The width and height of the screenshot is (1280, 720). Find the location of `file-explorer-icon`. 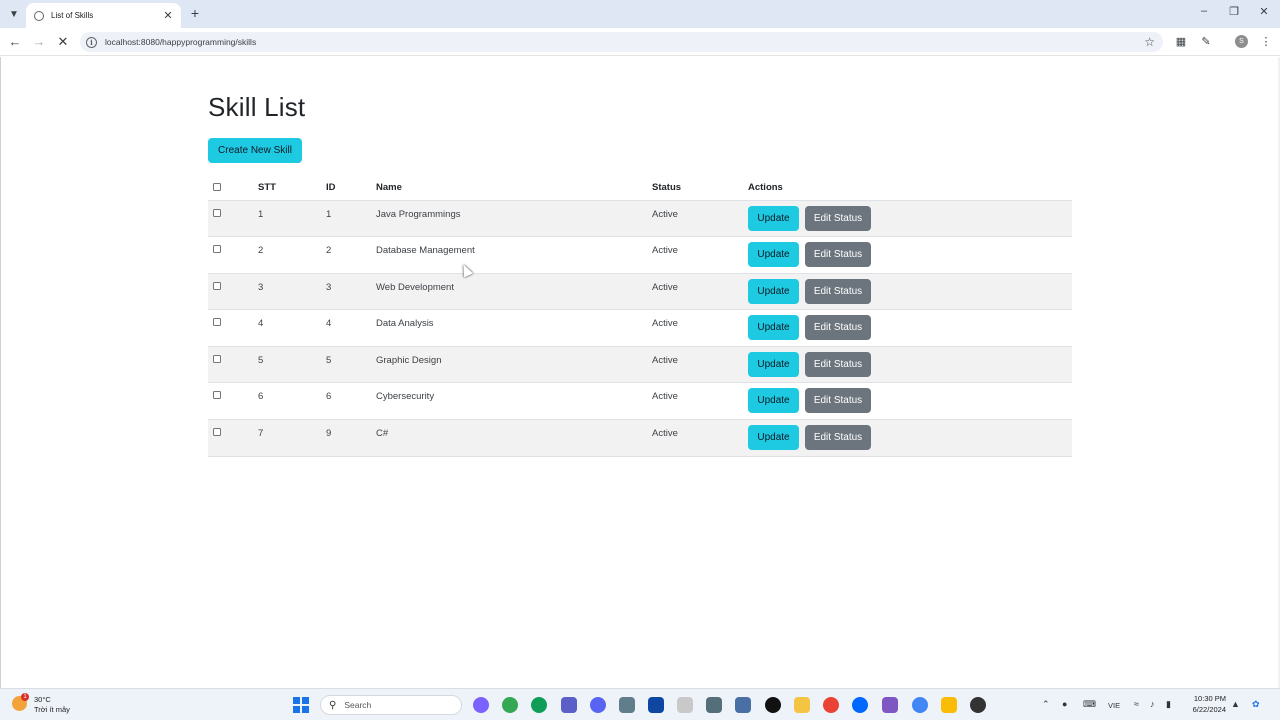

file-explorer-icon is located at coordinates (802, 705).